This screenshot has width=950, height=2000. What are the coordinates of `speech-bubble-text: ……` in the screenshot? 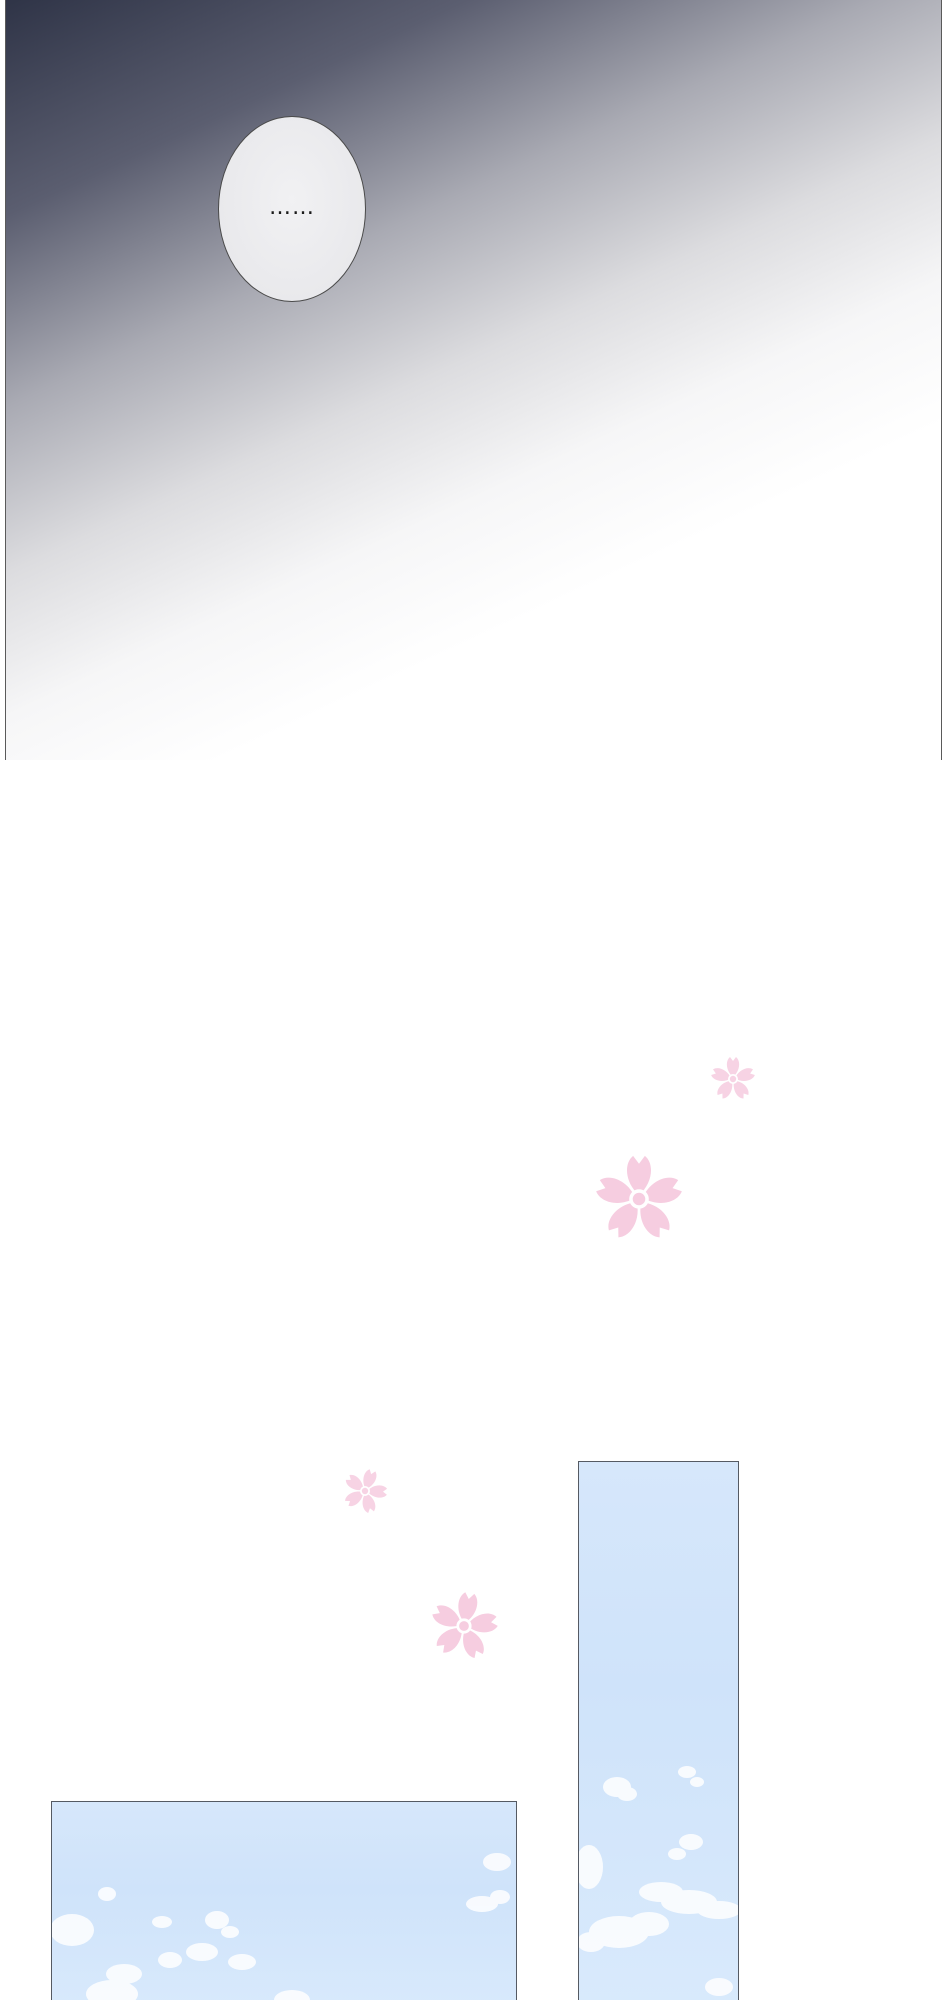 It's located at (292, 207).